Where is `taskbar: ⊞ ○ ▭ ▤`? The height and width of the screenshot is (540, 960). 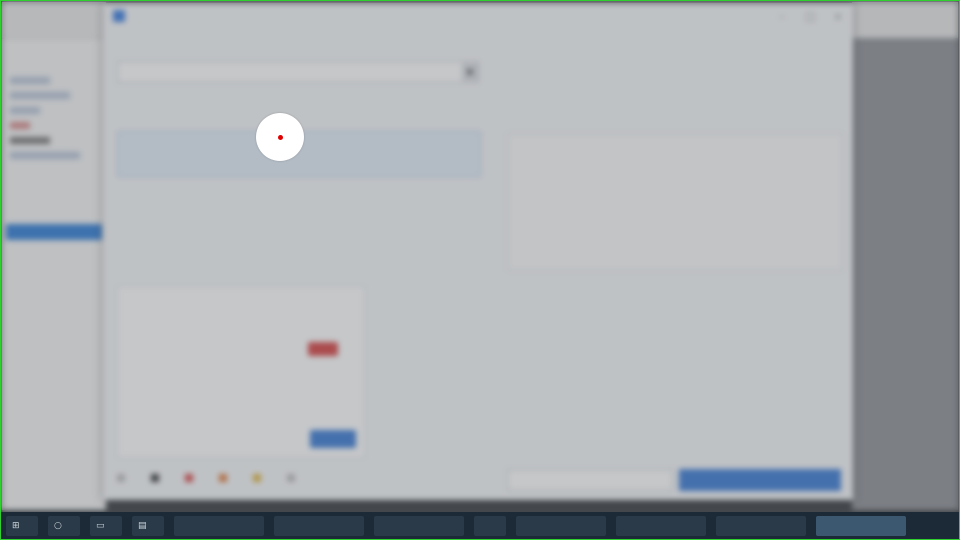 taskbar: ⊞ ○ ▭ ▤ is located at coordinates (480, 526).